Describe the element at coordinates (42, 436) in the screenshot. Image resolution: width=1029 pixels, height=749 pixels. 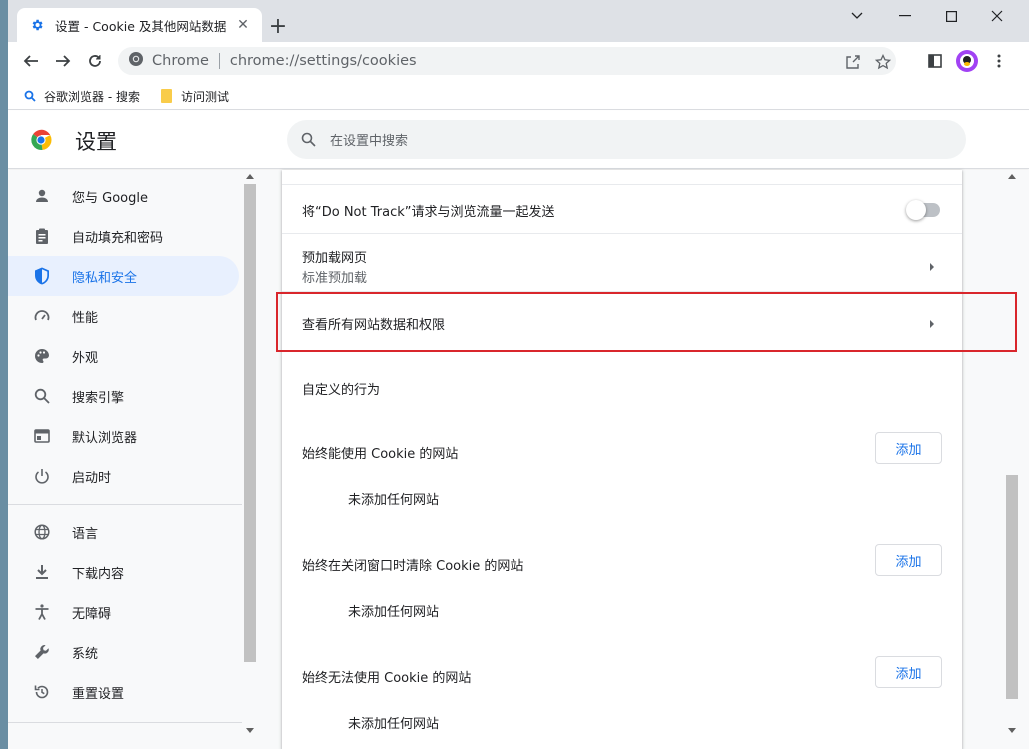
I see `browser-icon` at that location.